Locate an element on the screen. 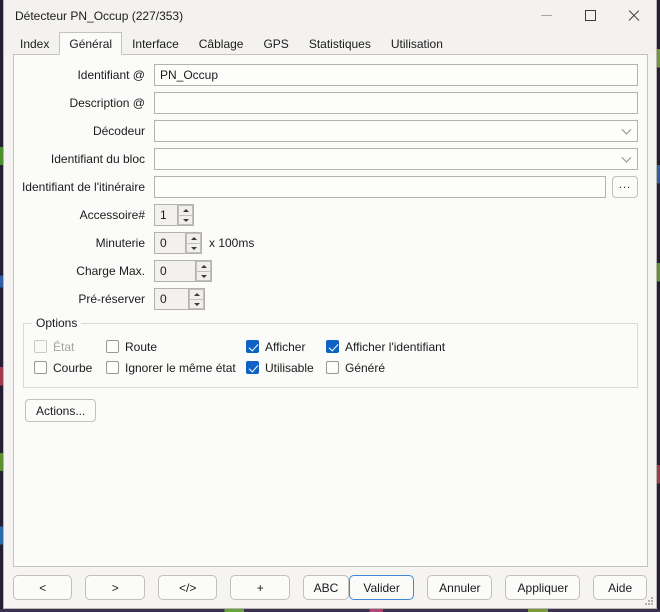 This screenshot has width=660, height=612. maximize-button is located at coordinates (590, 15).